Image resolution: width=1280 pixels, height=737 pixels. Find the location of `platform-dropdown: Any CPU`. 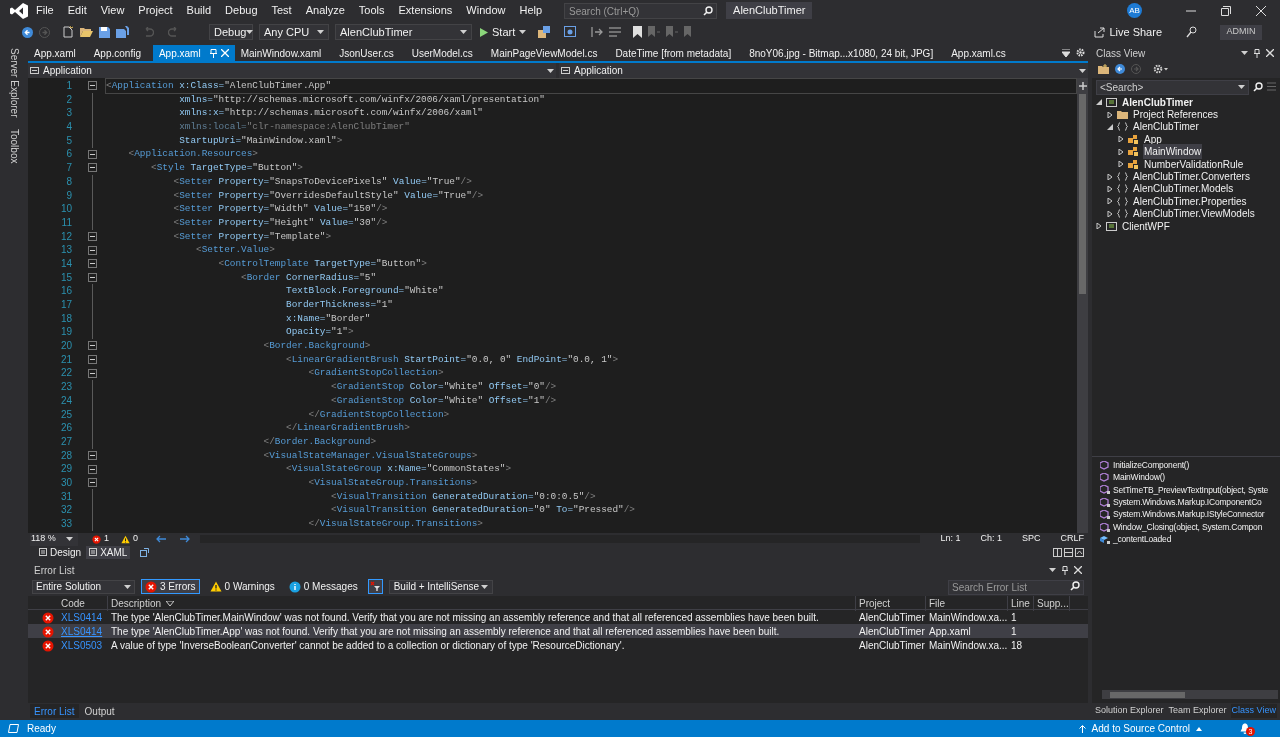

platform-dropdown: Any CPU is located at coordinates (294, 32).